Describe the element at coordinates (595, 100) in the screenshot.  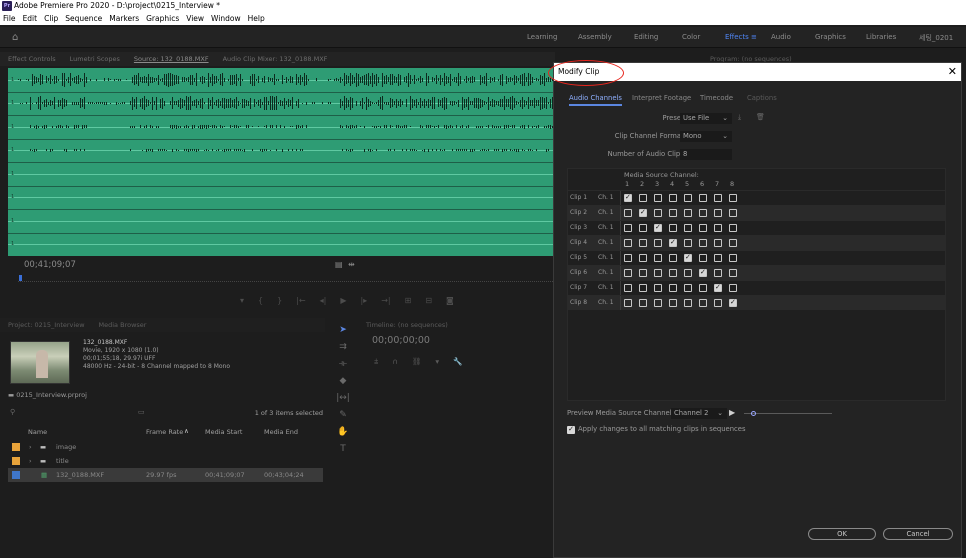
I see `tab-audio-channels: Audio Channels` at that location.